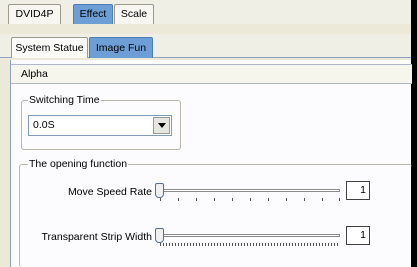 Image resolution: width=417 pixels, height=267 pixels. What do you see at coordinates (109, 192) in the screenshot?
I see `move-speed-rate-label: Move Speed Rate` at bounding box center [109, 192].